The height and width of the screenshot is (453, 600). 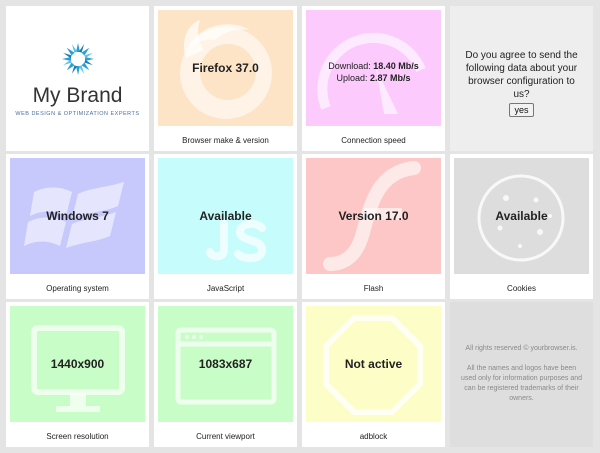 What do you see at coordinates (373, 140) in the screenshot?
I see `speed-caption: Connection speed` at bounding box center [373, 140].